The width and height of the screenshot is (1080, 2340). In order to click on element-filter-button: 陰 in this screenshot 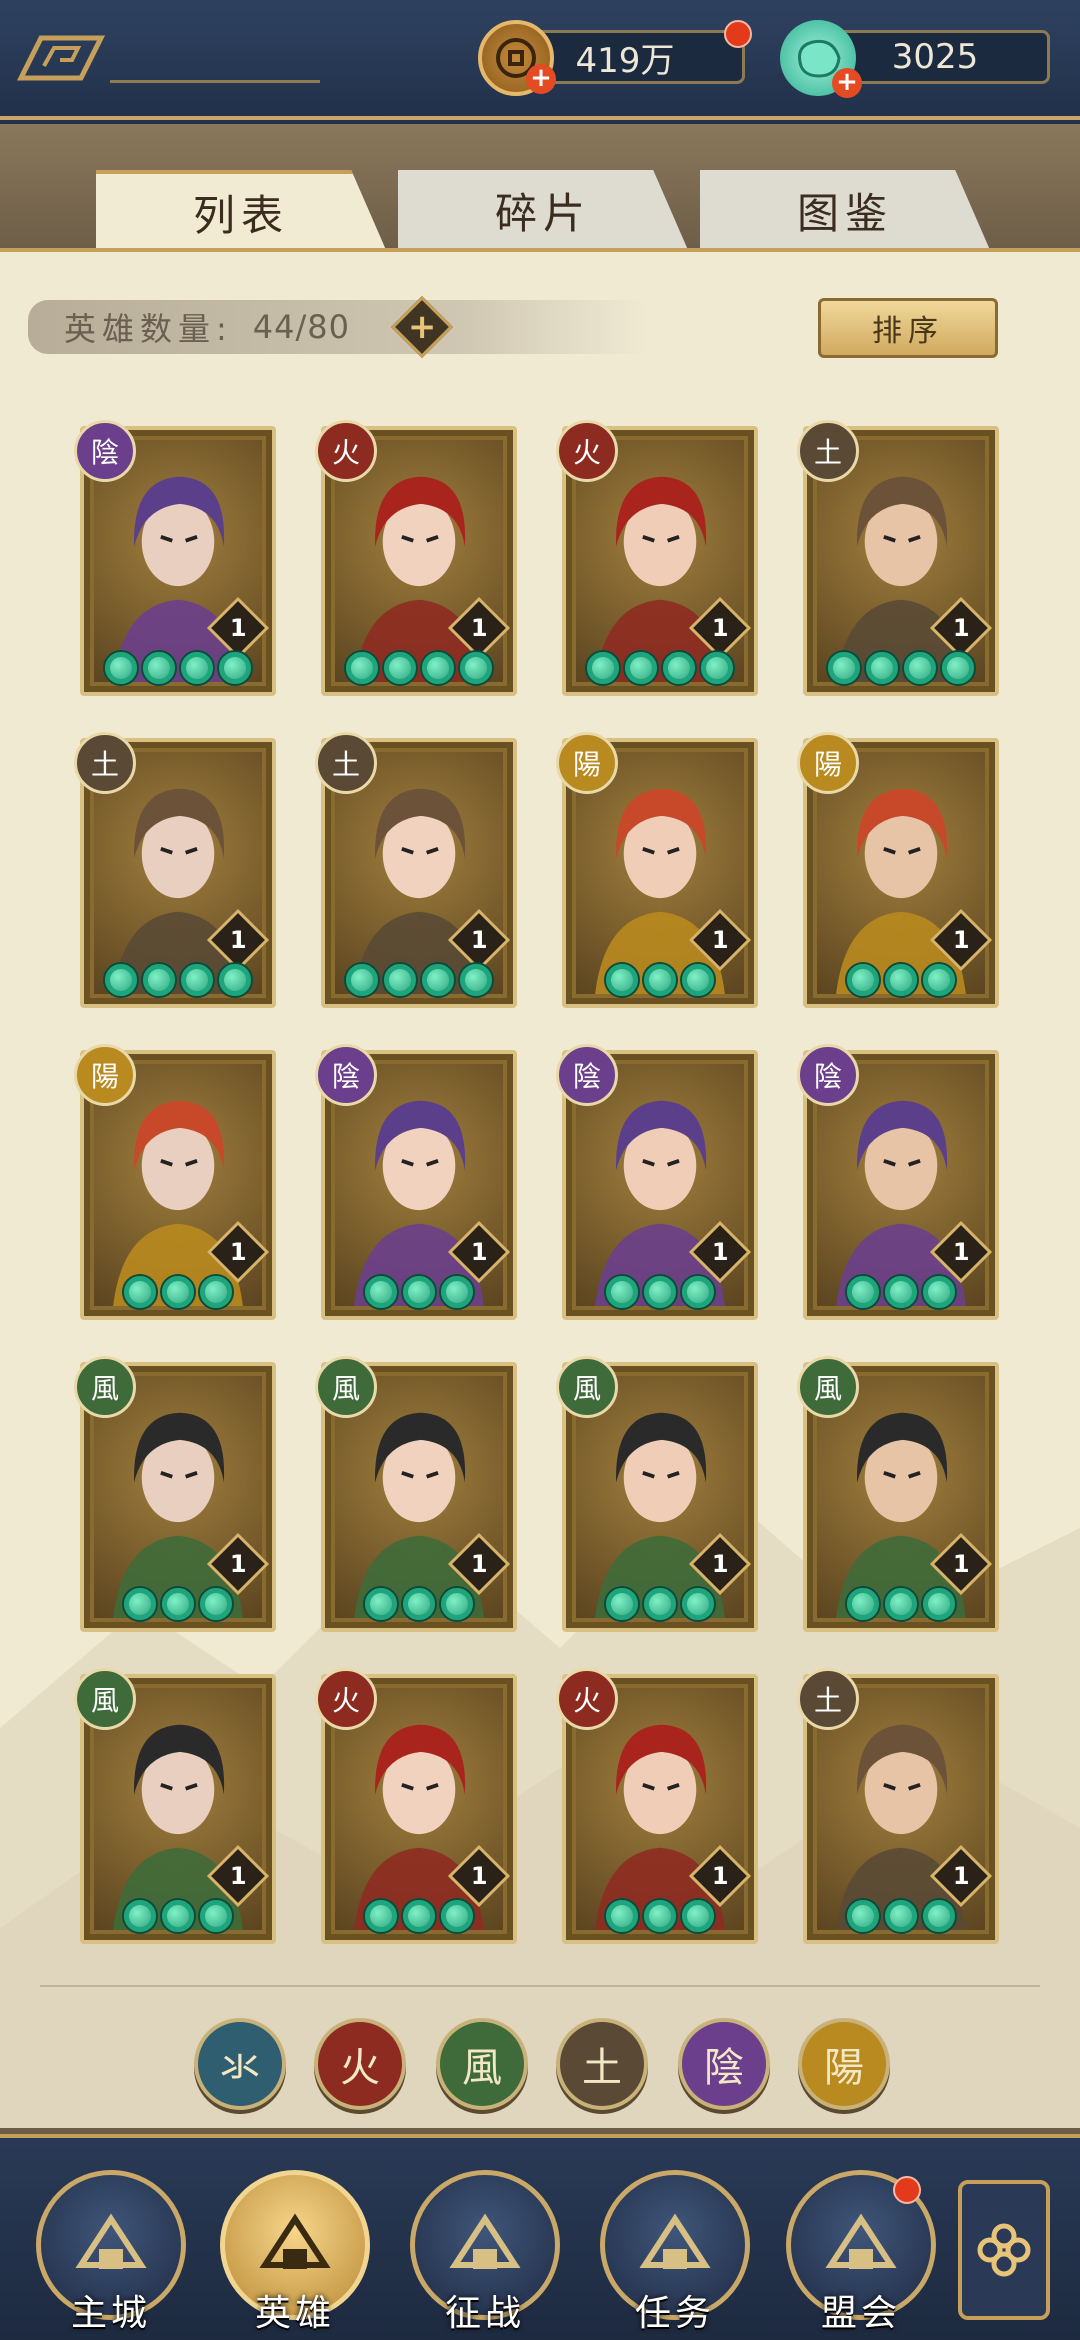, I will do `click(724, 2064)`.